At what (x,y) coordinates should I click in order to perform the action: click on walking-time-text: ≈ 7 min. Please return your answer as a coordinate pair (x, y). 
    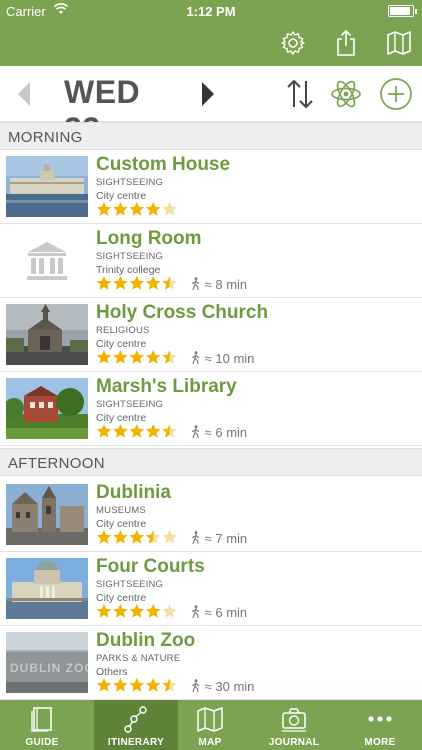
    Looking at the image, I should click on (226, 538).